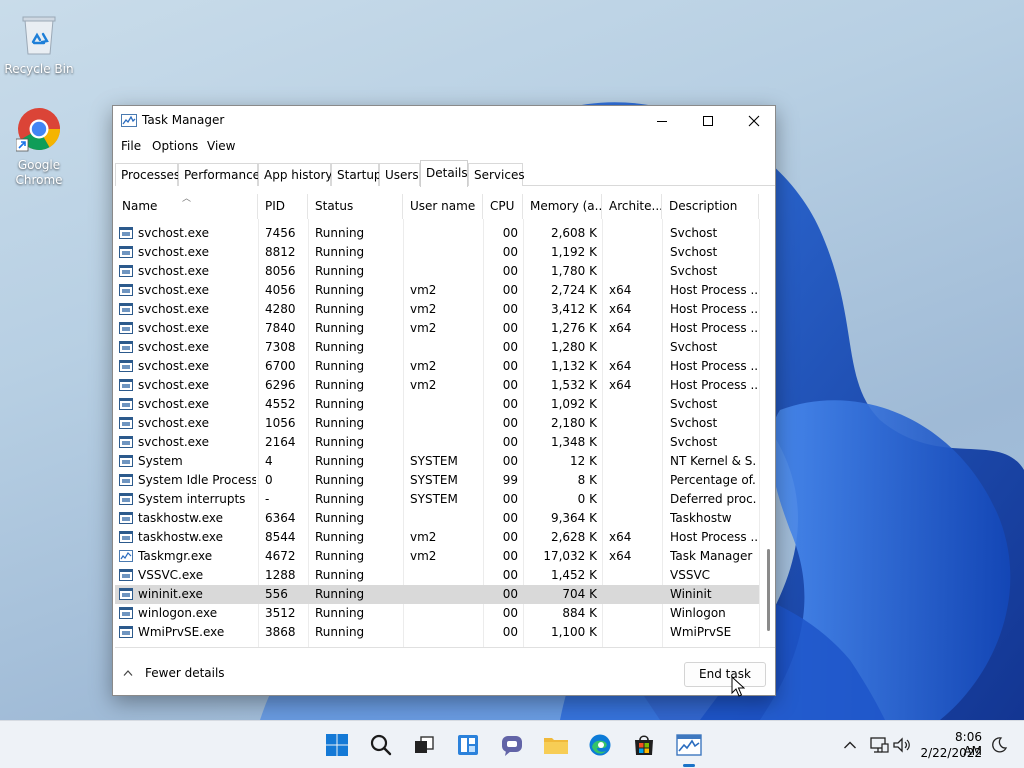  Describe the element at coordinates (437, 442) in the screenshot. I see `table-row: svchost.exe 2164 Running 00 1,348 K Svchost` at that location.